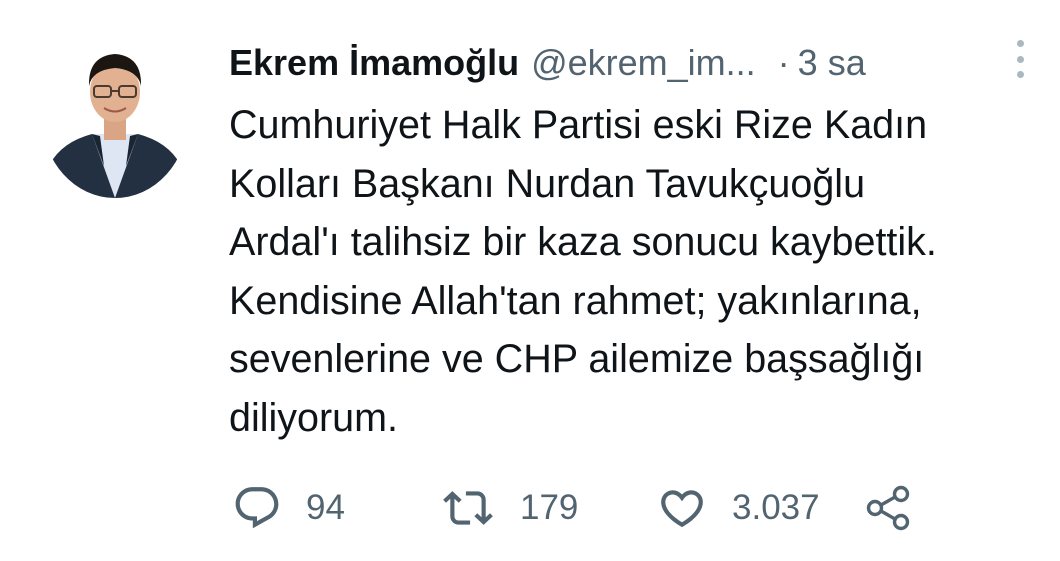  What do you see at coordinates (509, 508) in the screenshot?
I see `retweet-button: 179` at bounding box center [509, 508].